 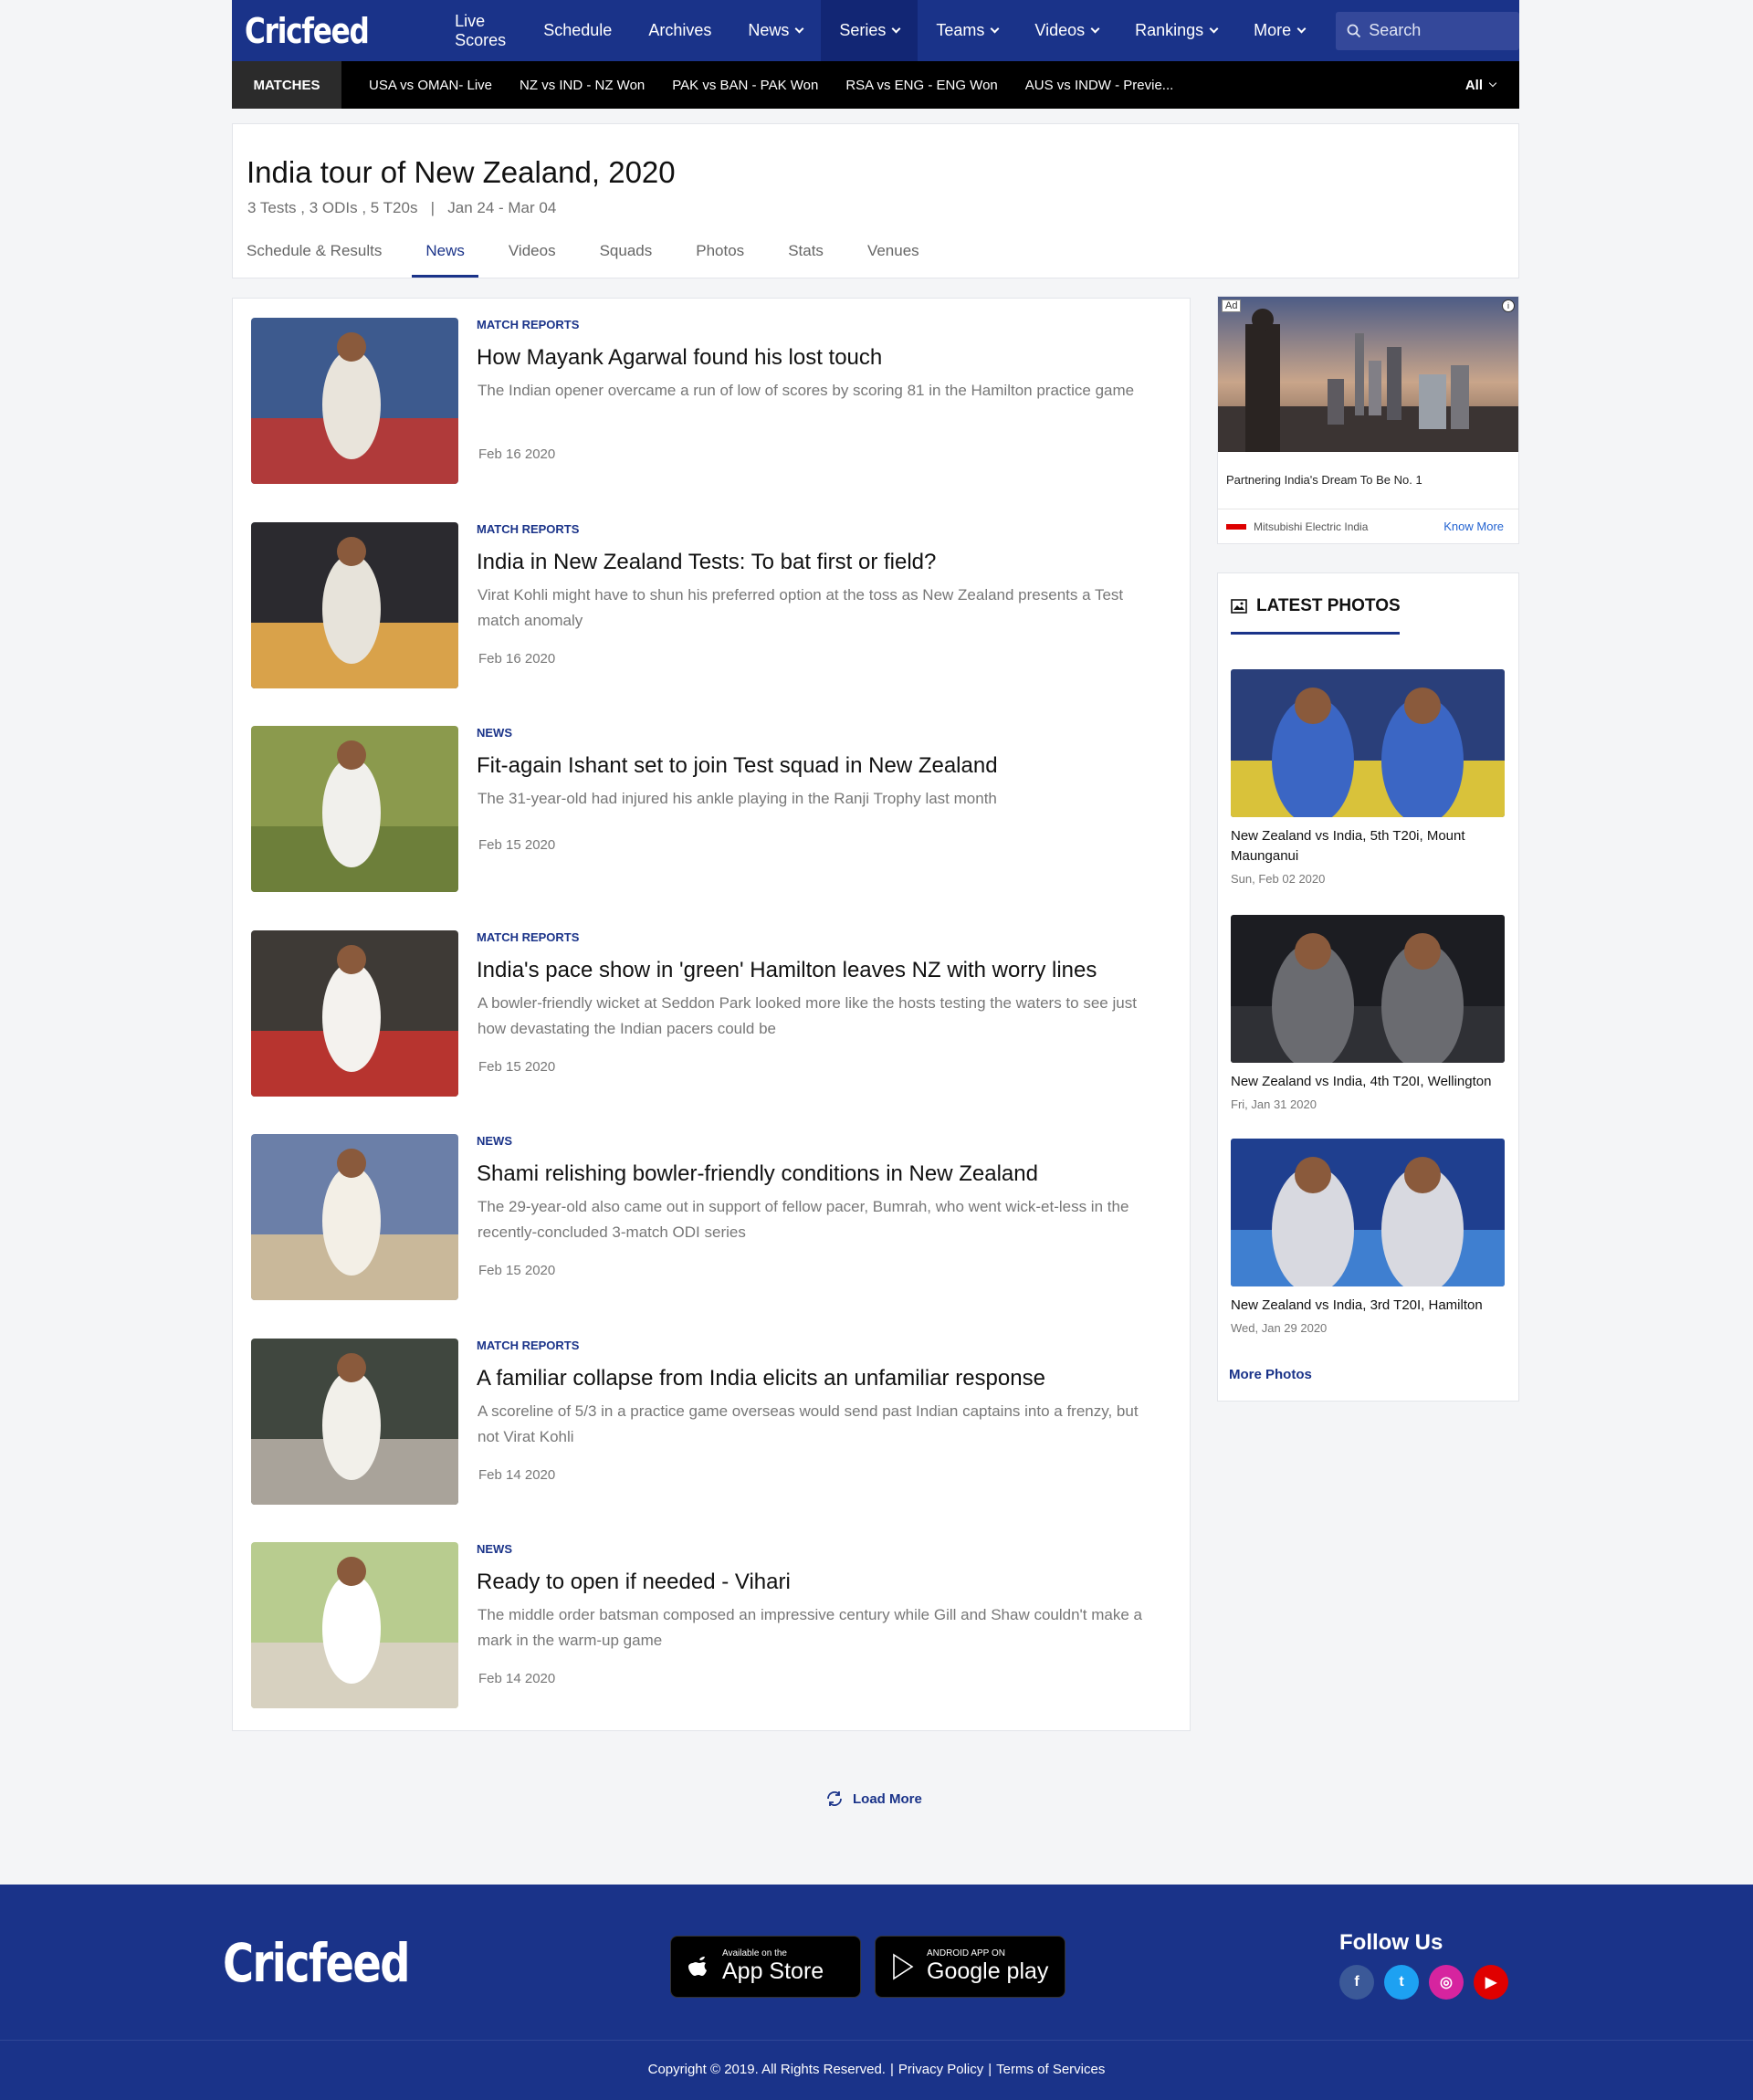 What do you see at coordinates (1391, 1942) in the screenshot?
I see `follow-us-heading: Follow Us` at bounding box center [1391, 1942].